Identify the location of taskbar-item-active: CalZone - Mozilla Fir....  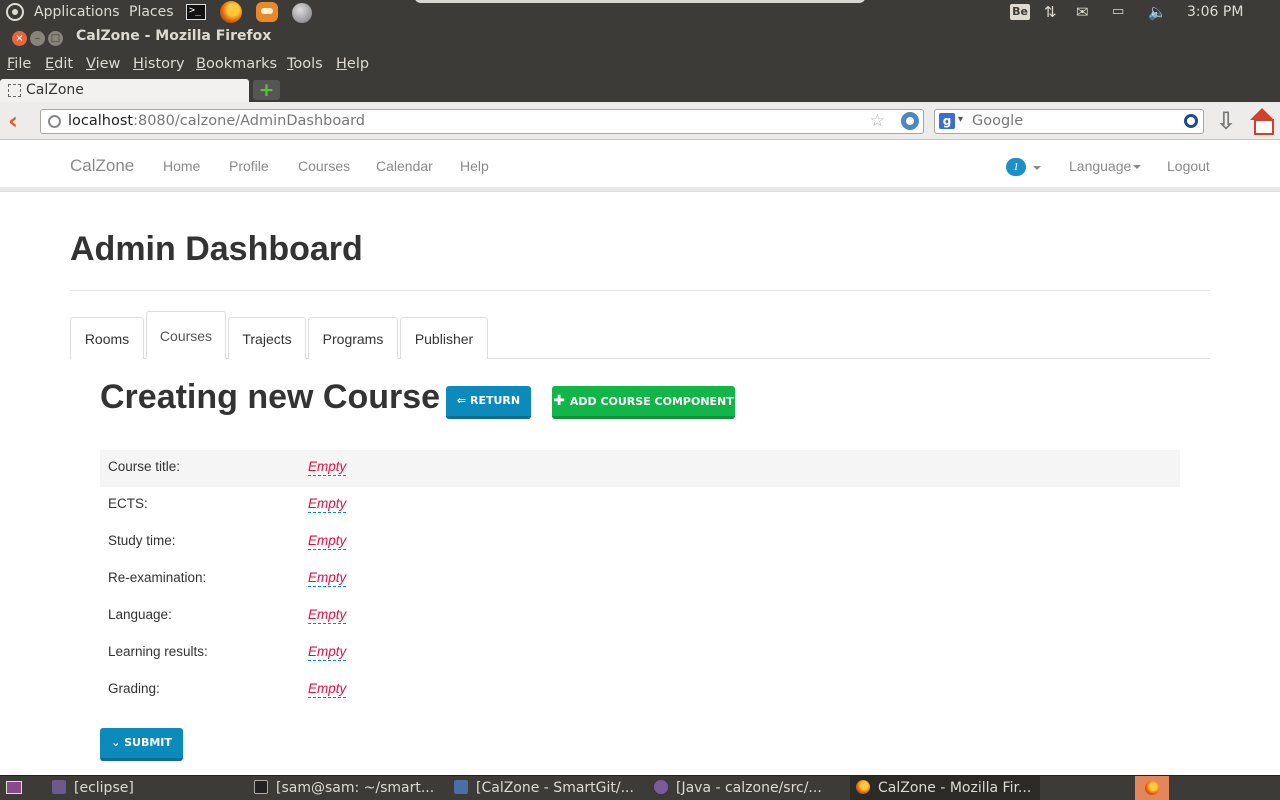
(945, 788).